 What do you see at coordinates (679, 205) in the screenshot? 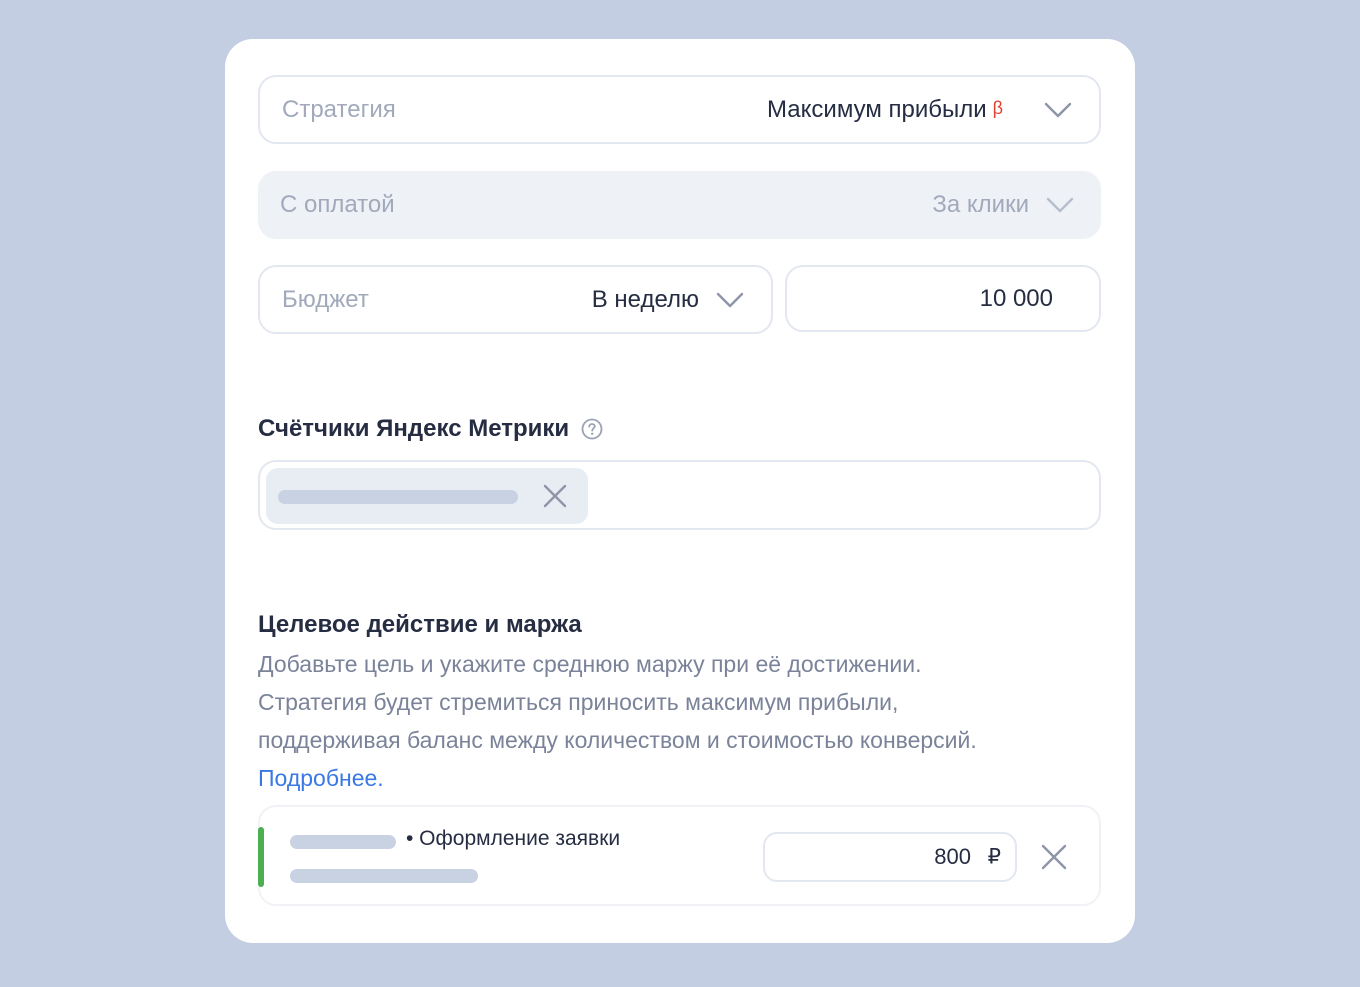
I see `payment-type-select: С оплатой За клики` at bounding box center [679, 205].